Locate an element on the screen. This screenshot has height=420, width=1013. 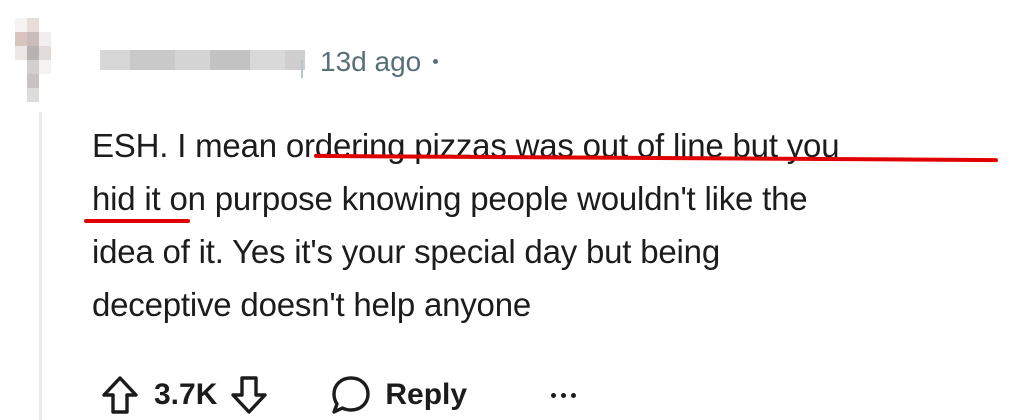
comment-actions: 3.7K Reply is located at coordinates (338, 395).